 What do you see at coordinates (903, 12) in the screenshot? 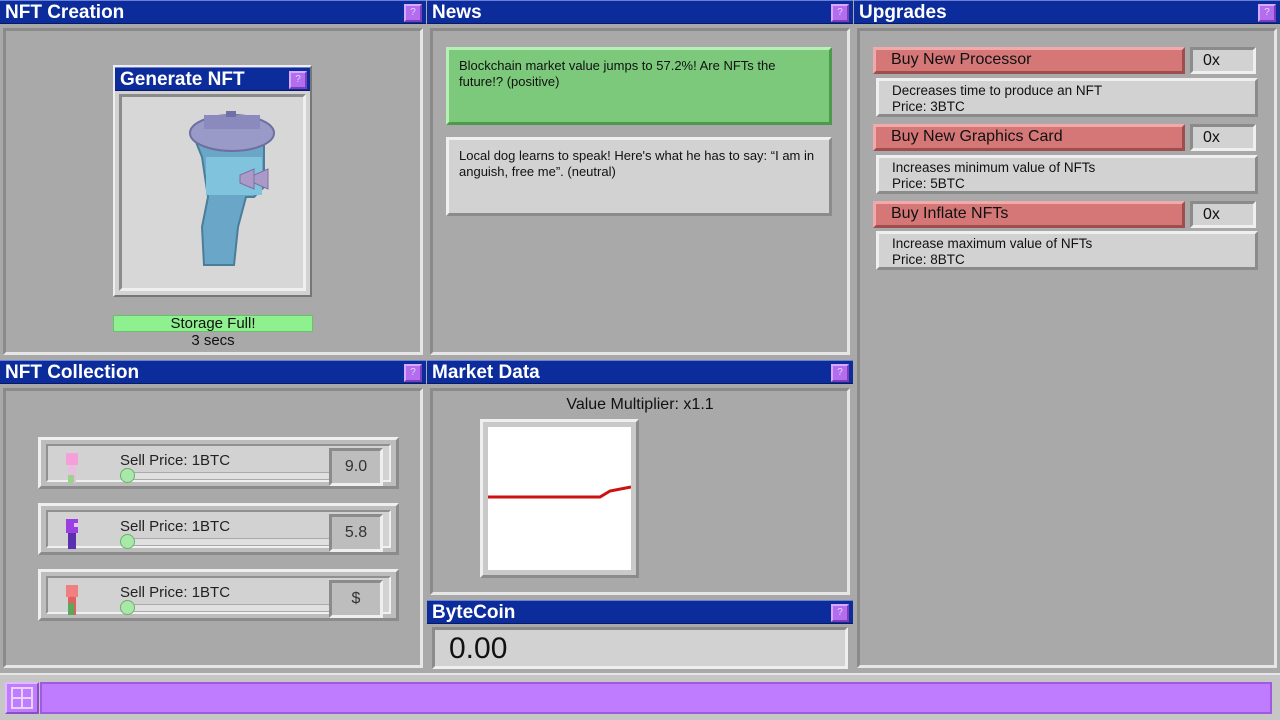
I see `upgrades-title: Upgrades` at bounding box center [903, 12].